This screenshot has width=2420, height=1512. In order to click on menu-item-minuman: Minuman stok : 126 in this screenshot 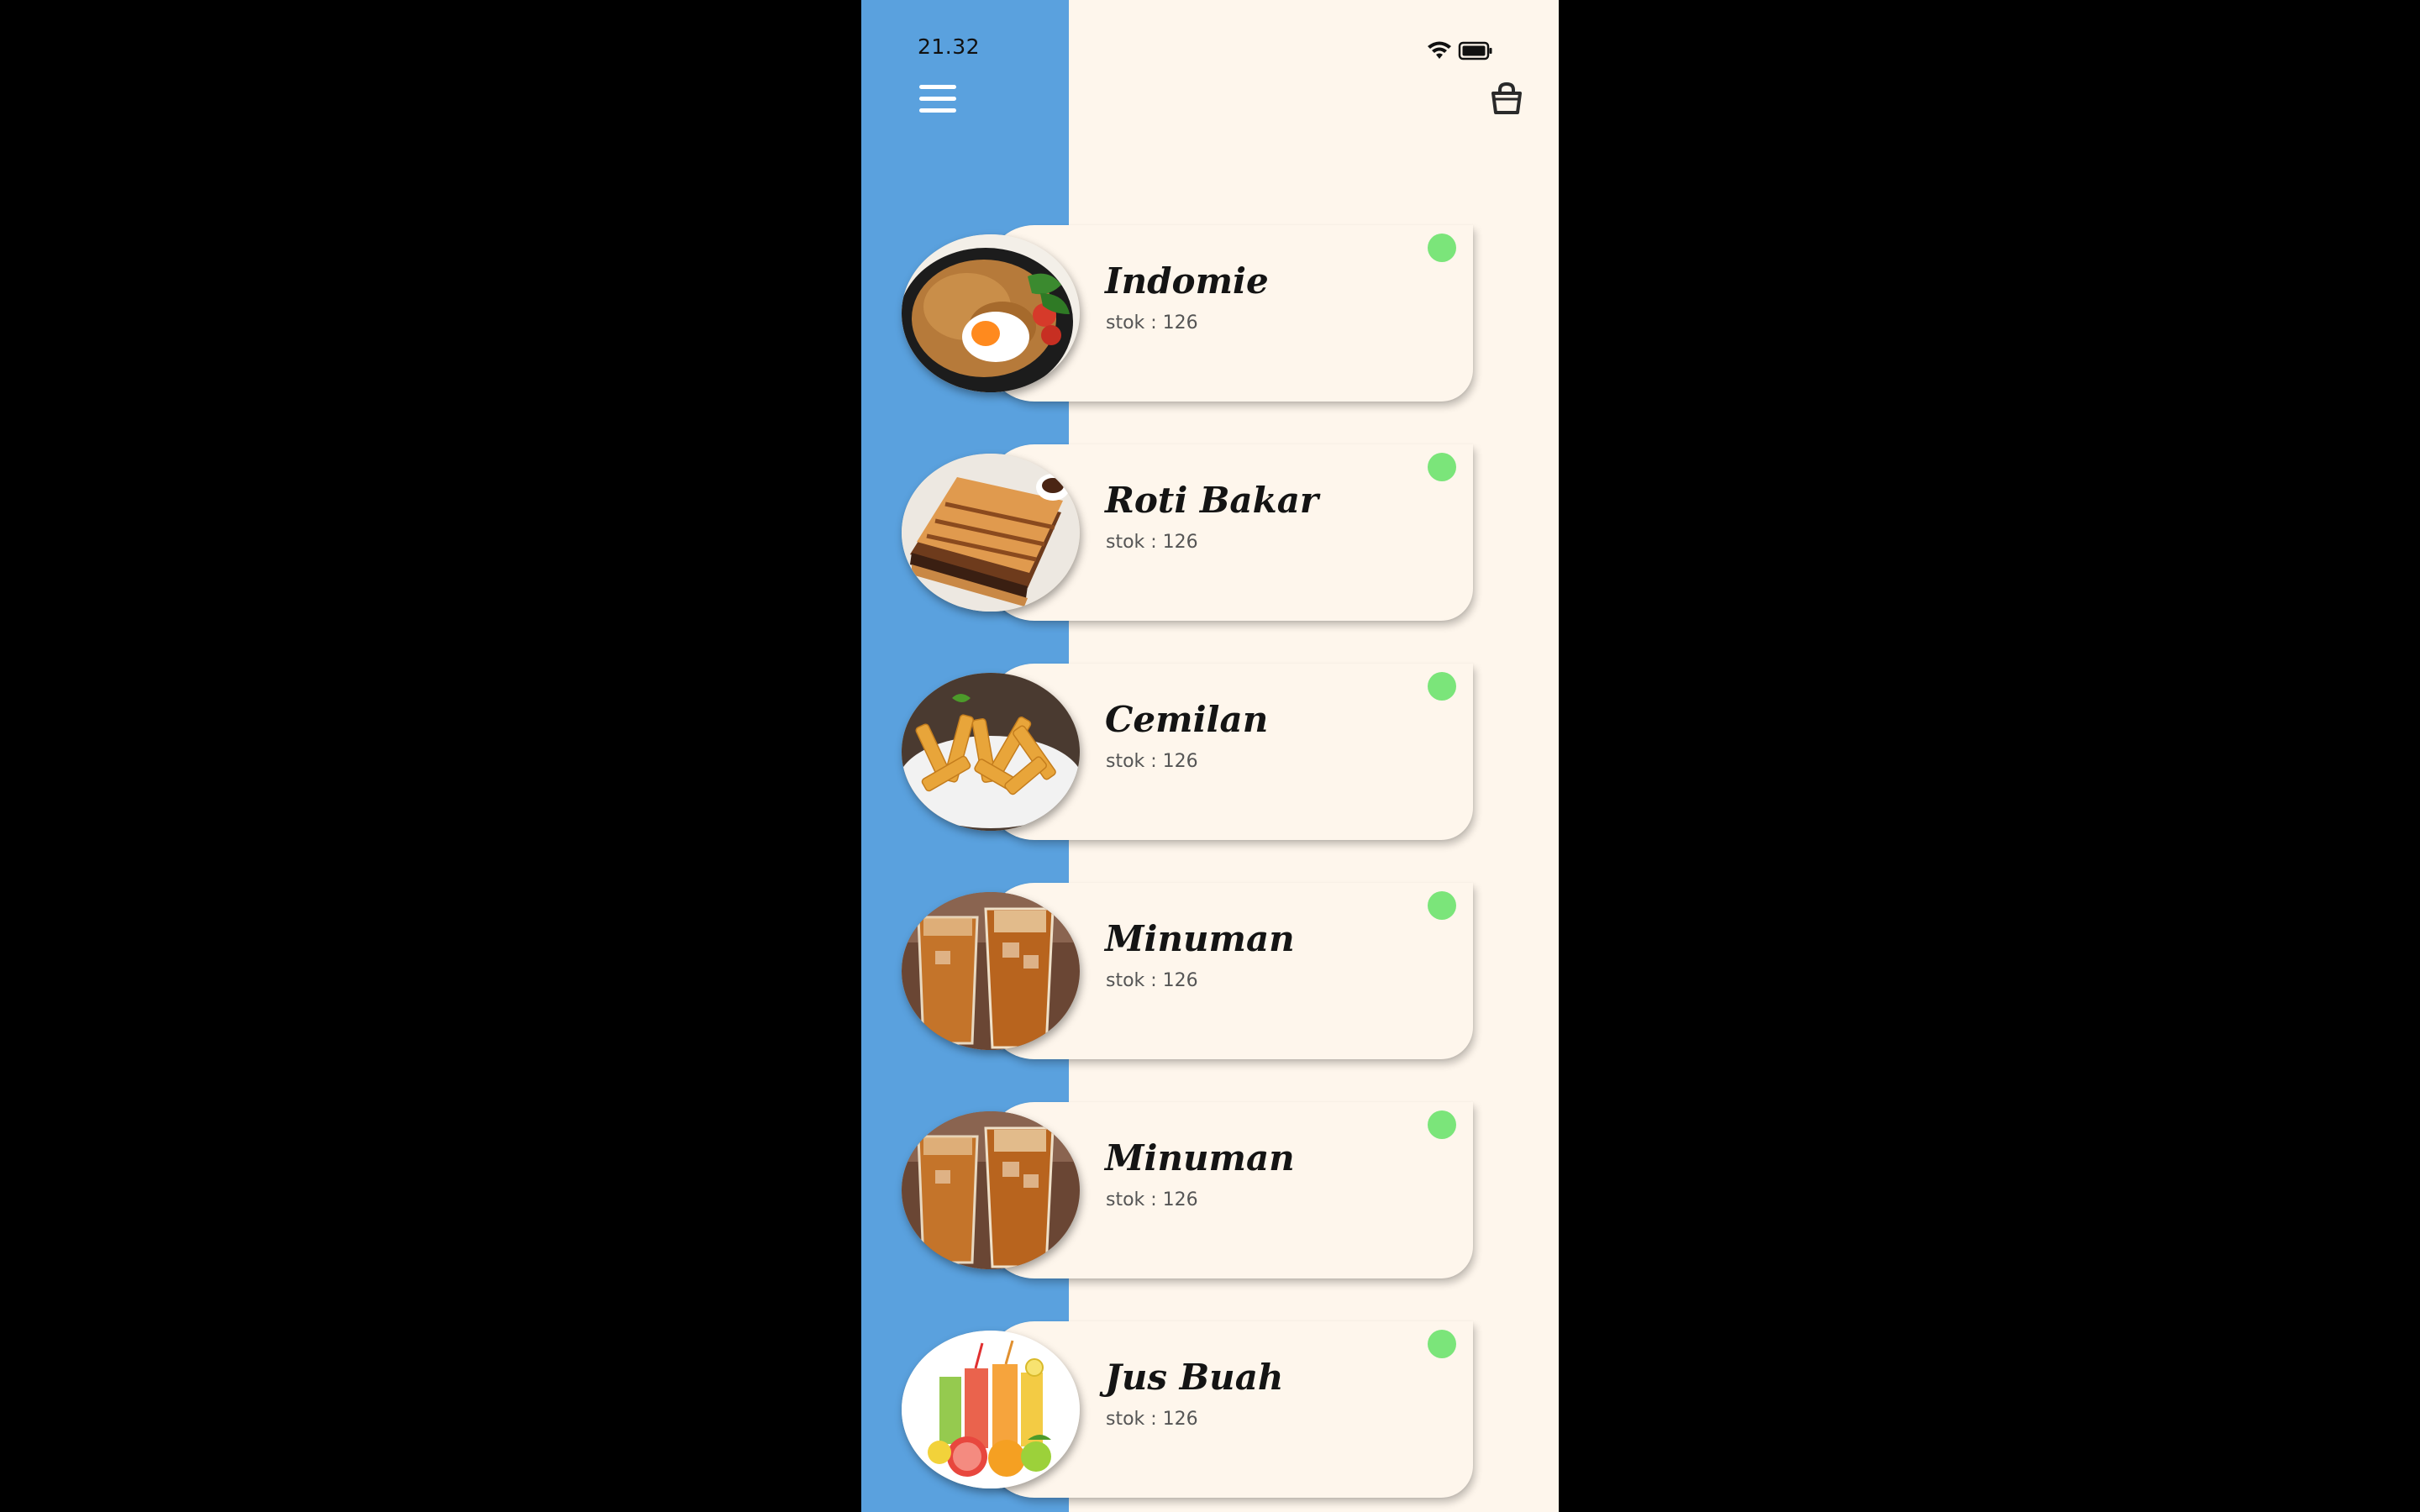, I will do `click(1210, 972)`.